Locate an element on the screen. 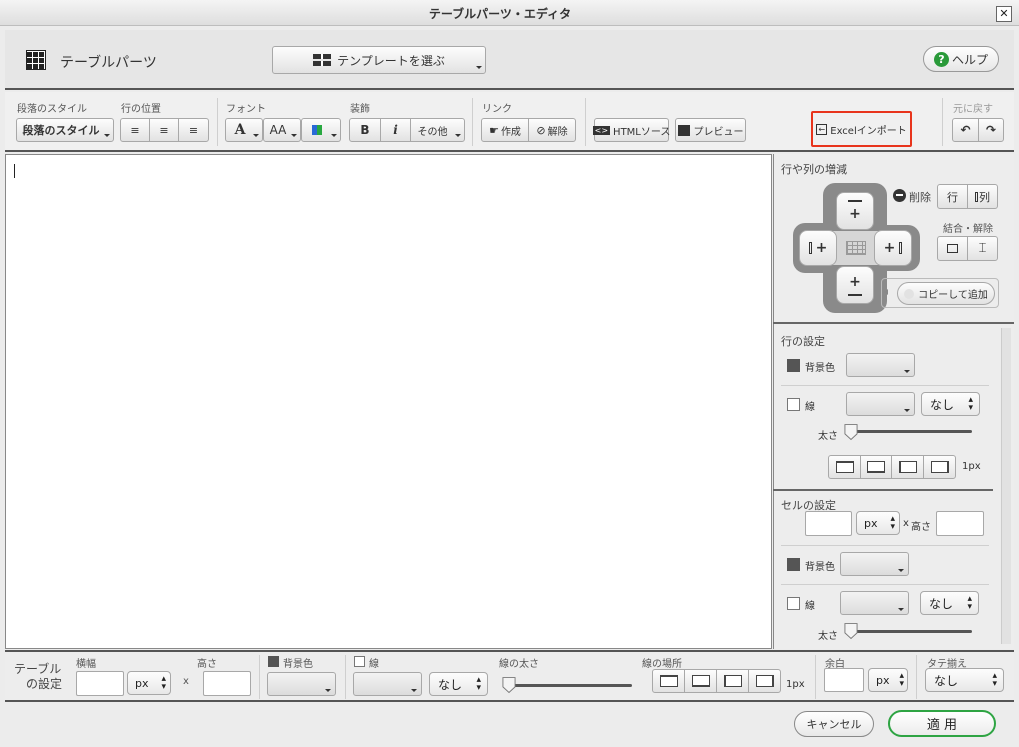 Image resolution: width=1019 pixels, height=747 pixels. table-line-color-swatch is located at coordinates (387, 684).